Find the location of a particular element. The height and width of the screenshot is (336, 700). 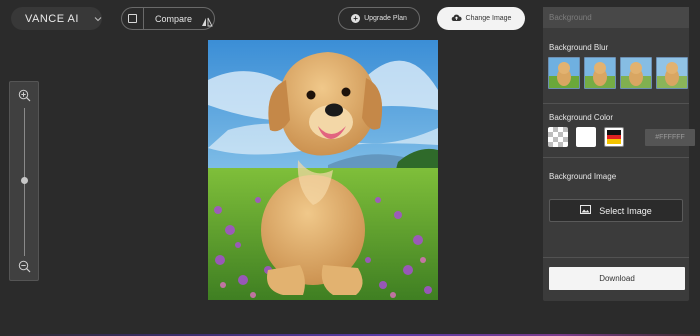

split-triangle-icon is located at coordinates (207, 20).